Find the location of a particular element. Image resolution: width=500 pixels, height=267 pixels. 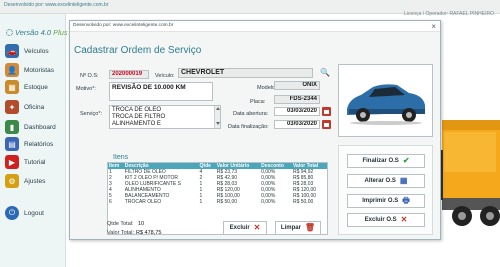

vehicle-search-icon: 🔍 is located at coordinates (325, 72).